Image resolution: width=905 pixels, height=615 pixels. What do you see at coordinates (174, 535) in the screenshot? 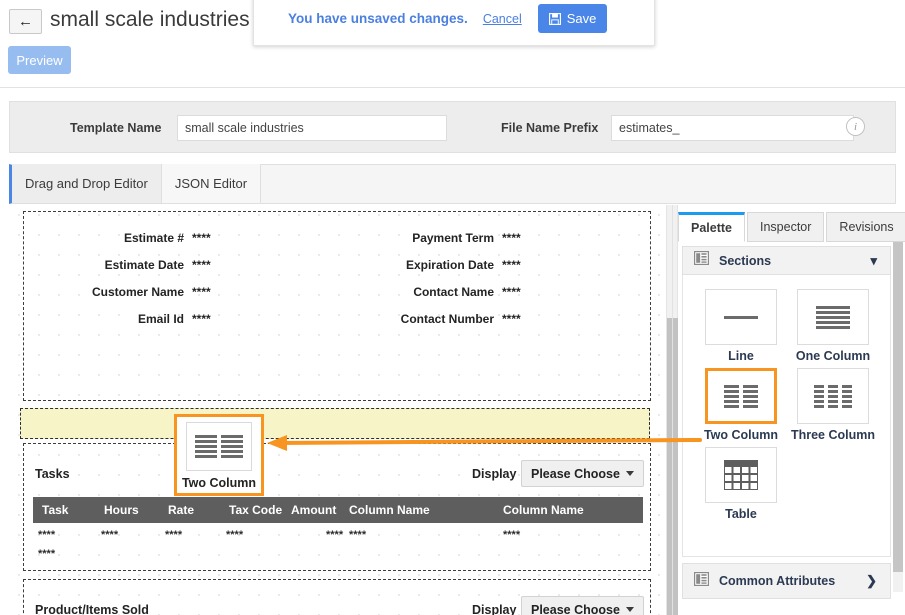
I see `cell-rate: ****` at bounding box center [174, 535].